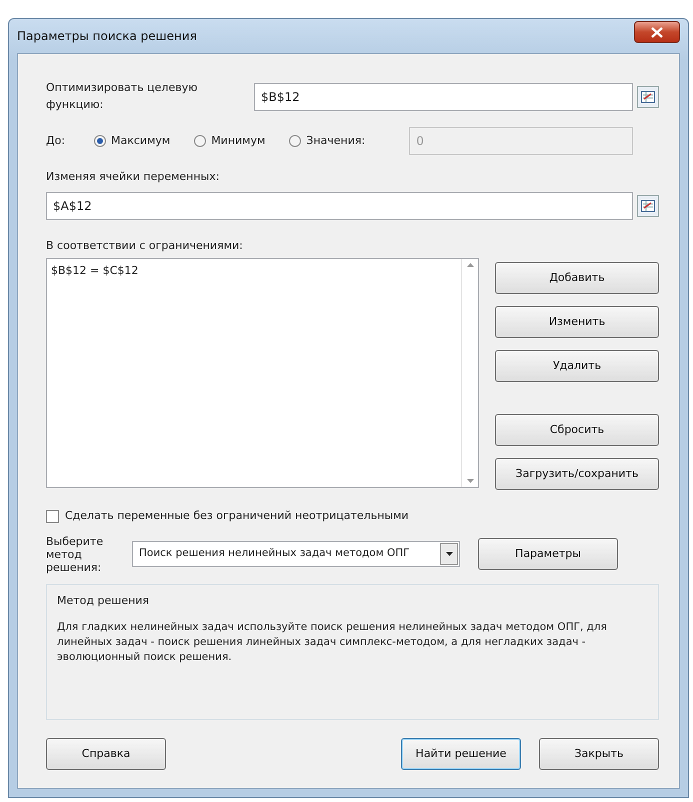 This screenshot has width=693, height=802. What do you see at coordinates (133, 177) in the screenshot?
I see `field-label: Изменяя ячейки переменных:` at bounding box center [133, 177].